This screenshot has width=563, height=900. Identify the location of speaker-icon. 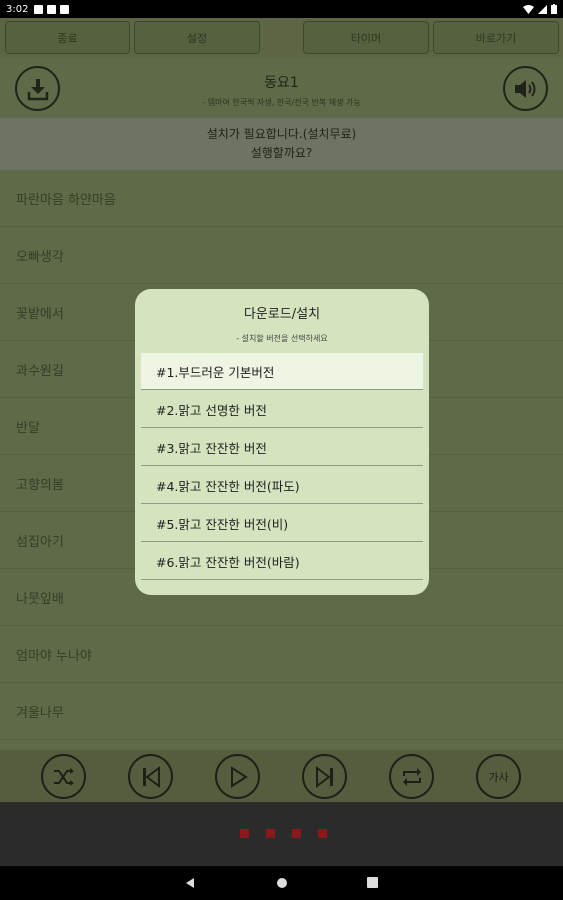
(524, 88).